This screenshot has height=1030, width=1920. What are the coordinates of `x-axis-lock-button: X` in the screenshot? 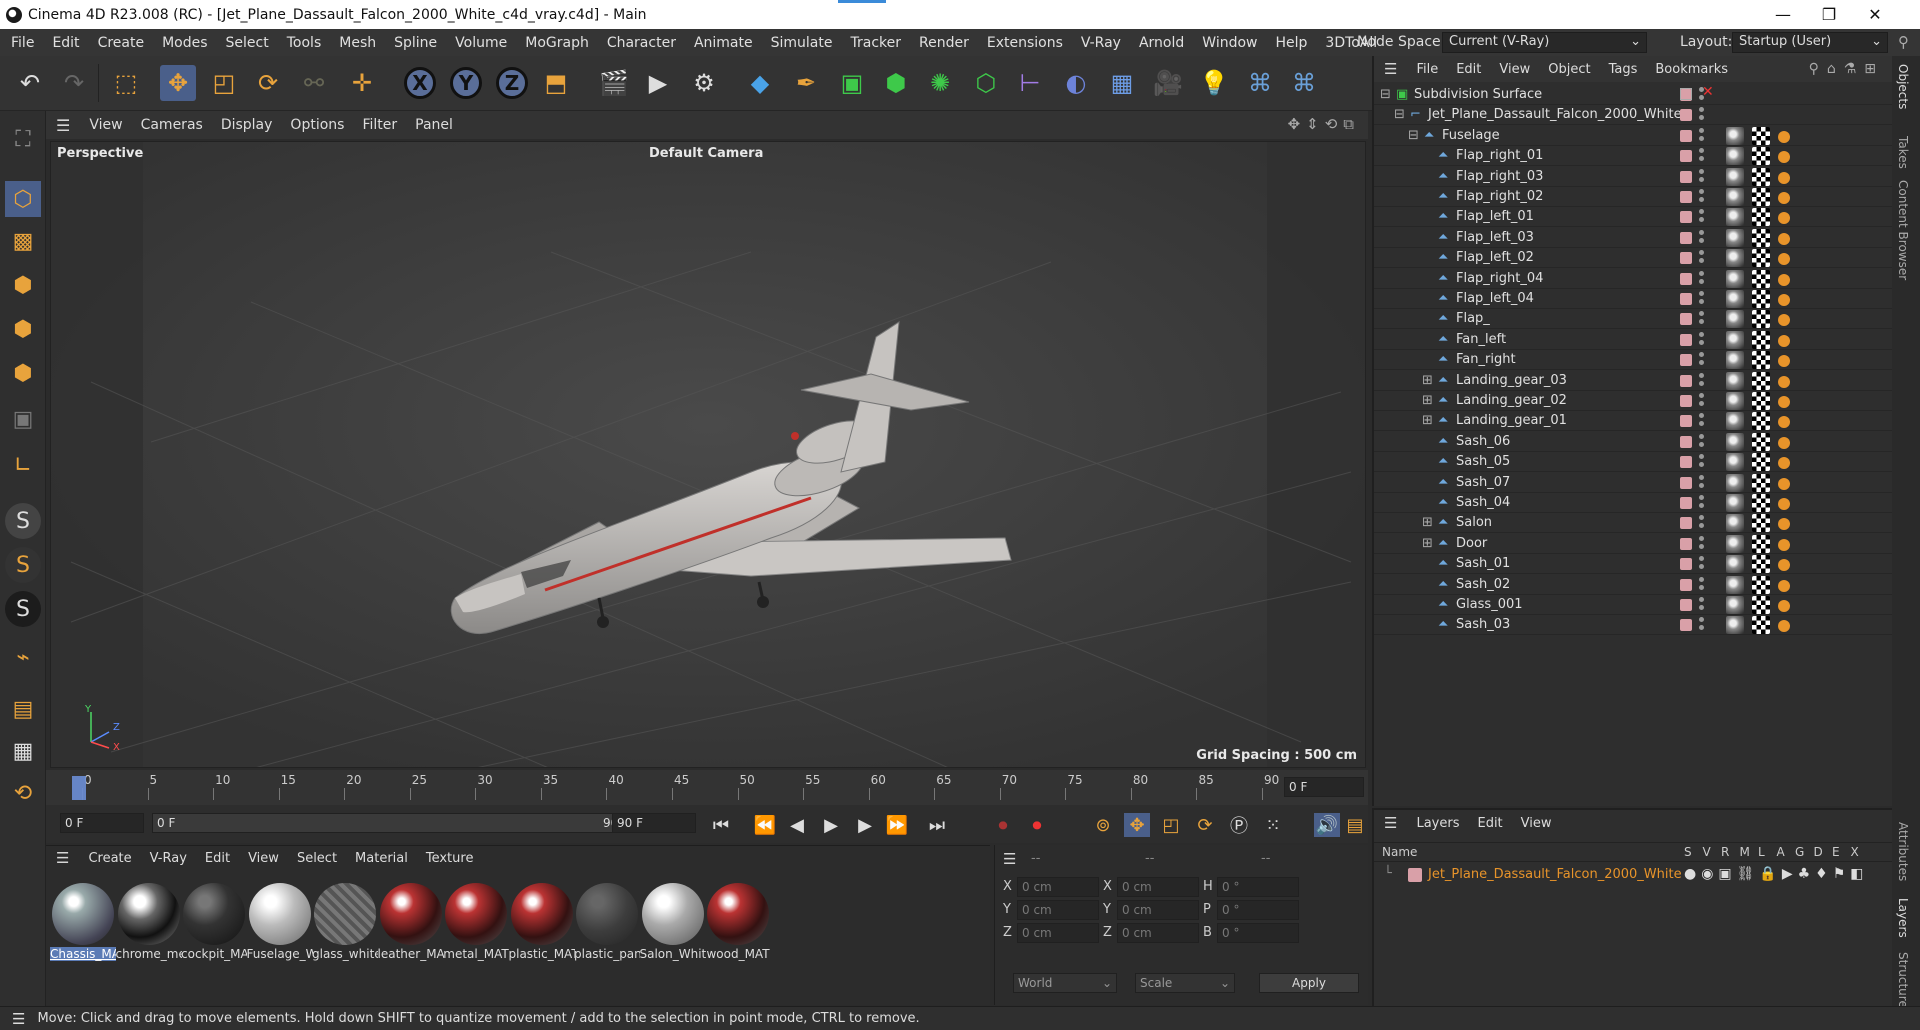 It's located at (420, 83).